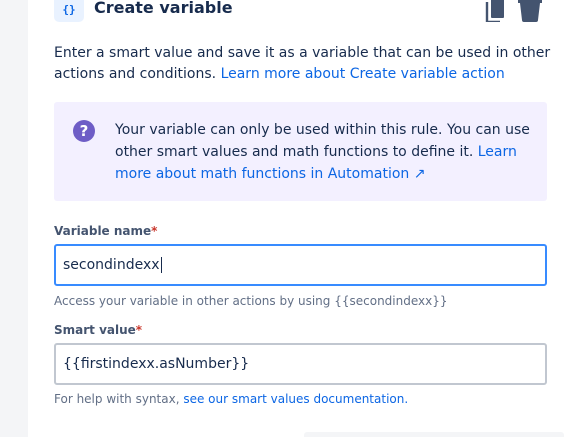 The height and width of the screenshot is (437, 564). I want to click on trash-icon, so click(530, 11).